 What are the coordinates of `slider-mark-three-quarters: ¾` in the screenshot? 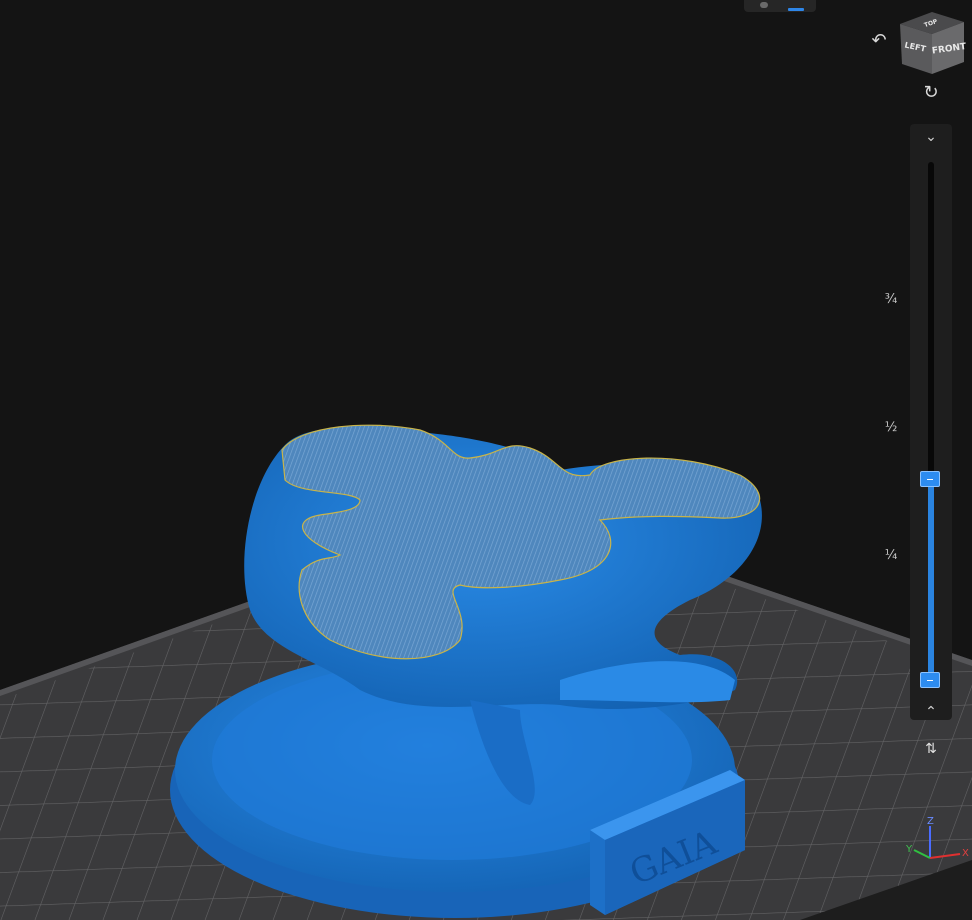 It's located at (891, 299).